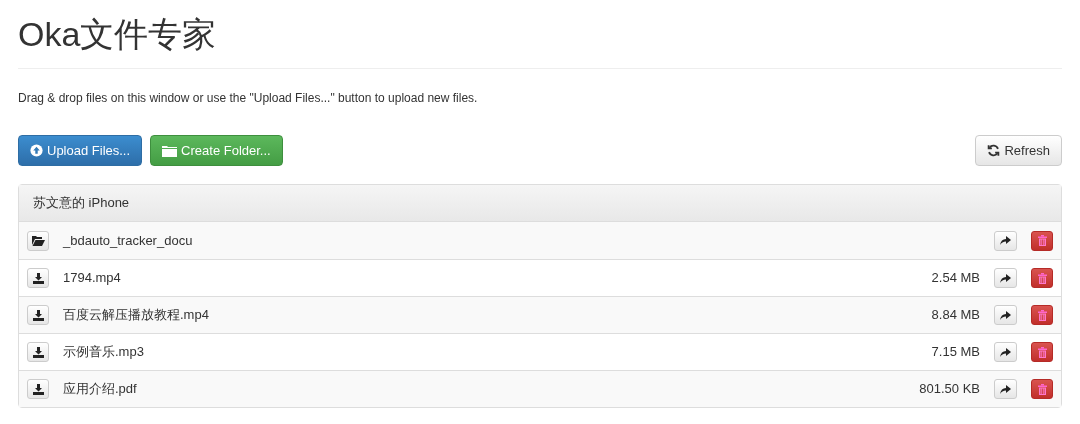 The width and height of the screenshot is (1080, 424). What do you see at coordinates (949, 389) in the screenshot?
I see `file-size: 801.50 KB` at bounding box center [949, 389].